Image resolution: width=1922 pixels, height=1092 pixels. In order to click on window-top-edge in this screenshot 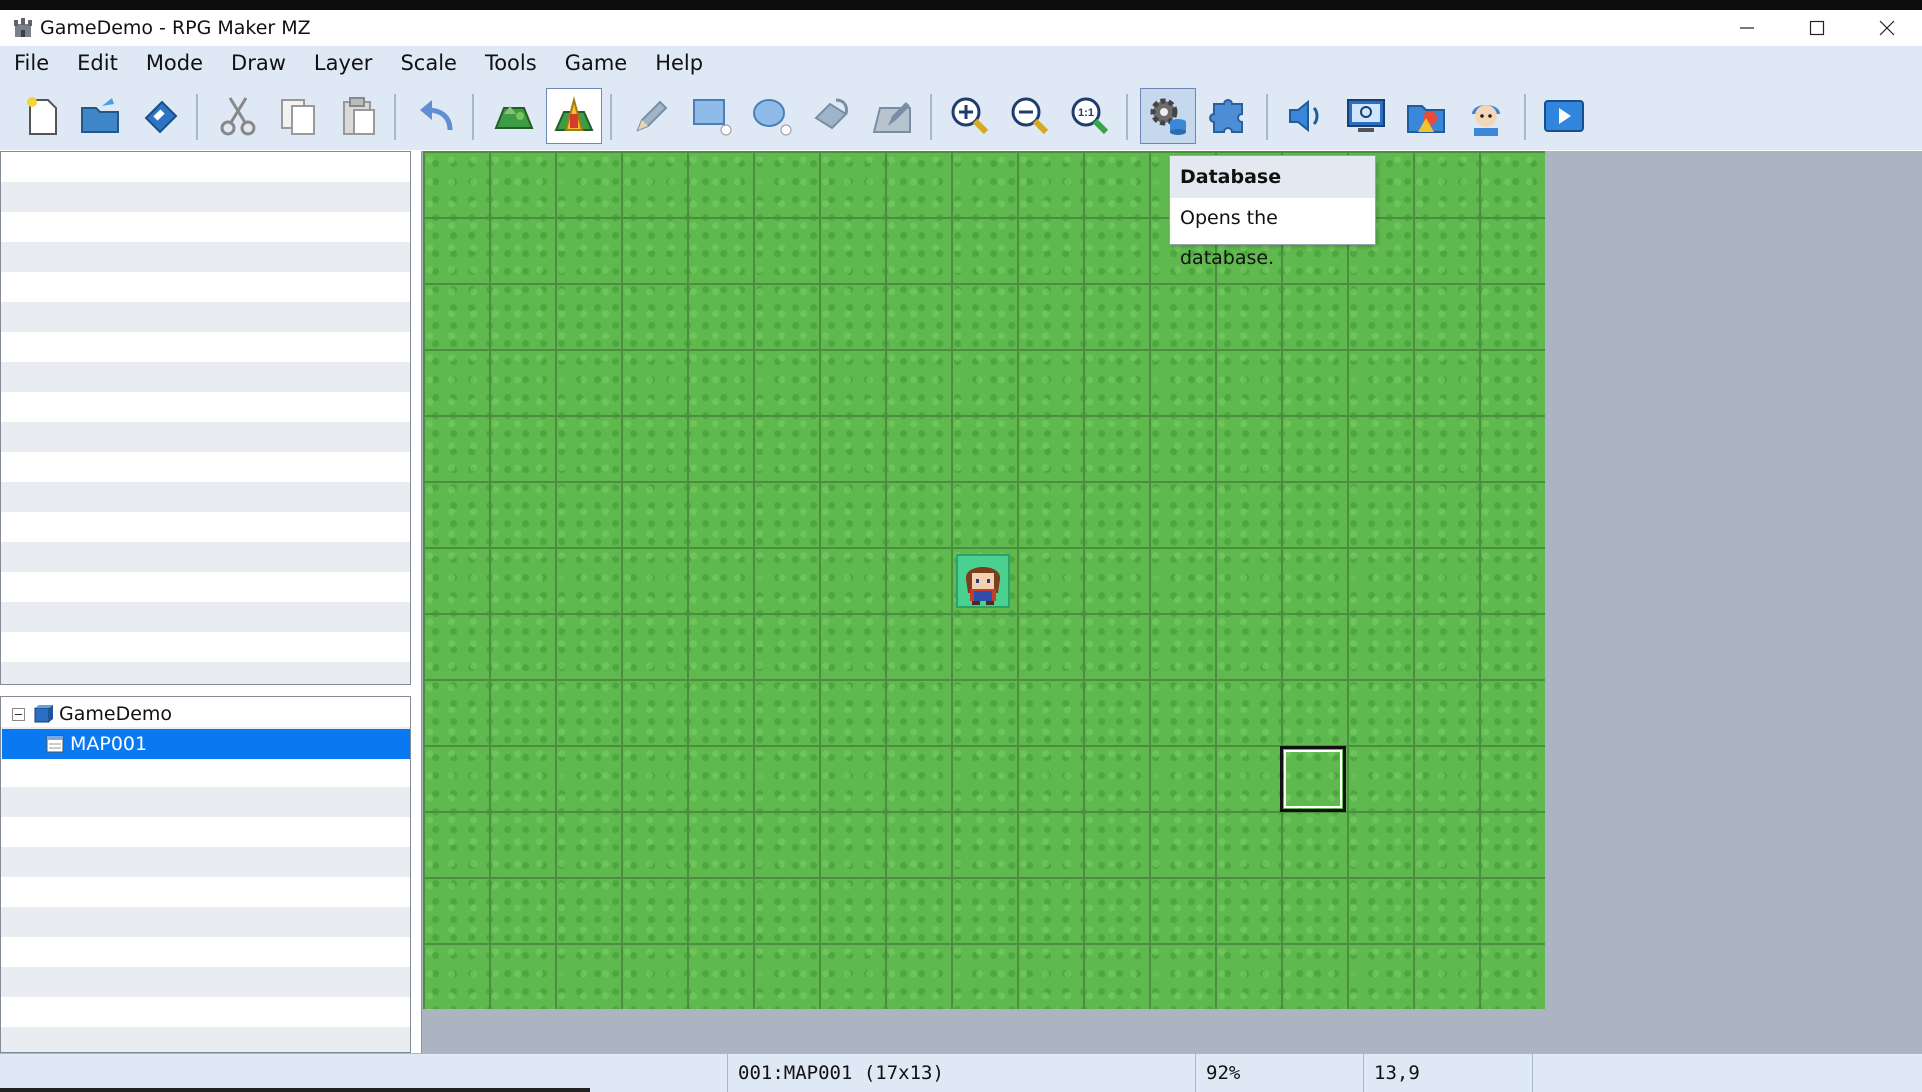, I will do `click(961, 5)`.